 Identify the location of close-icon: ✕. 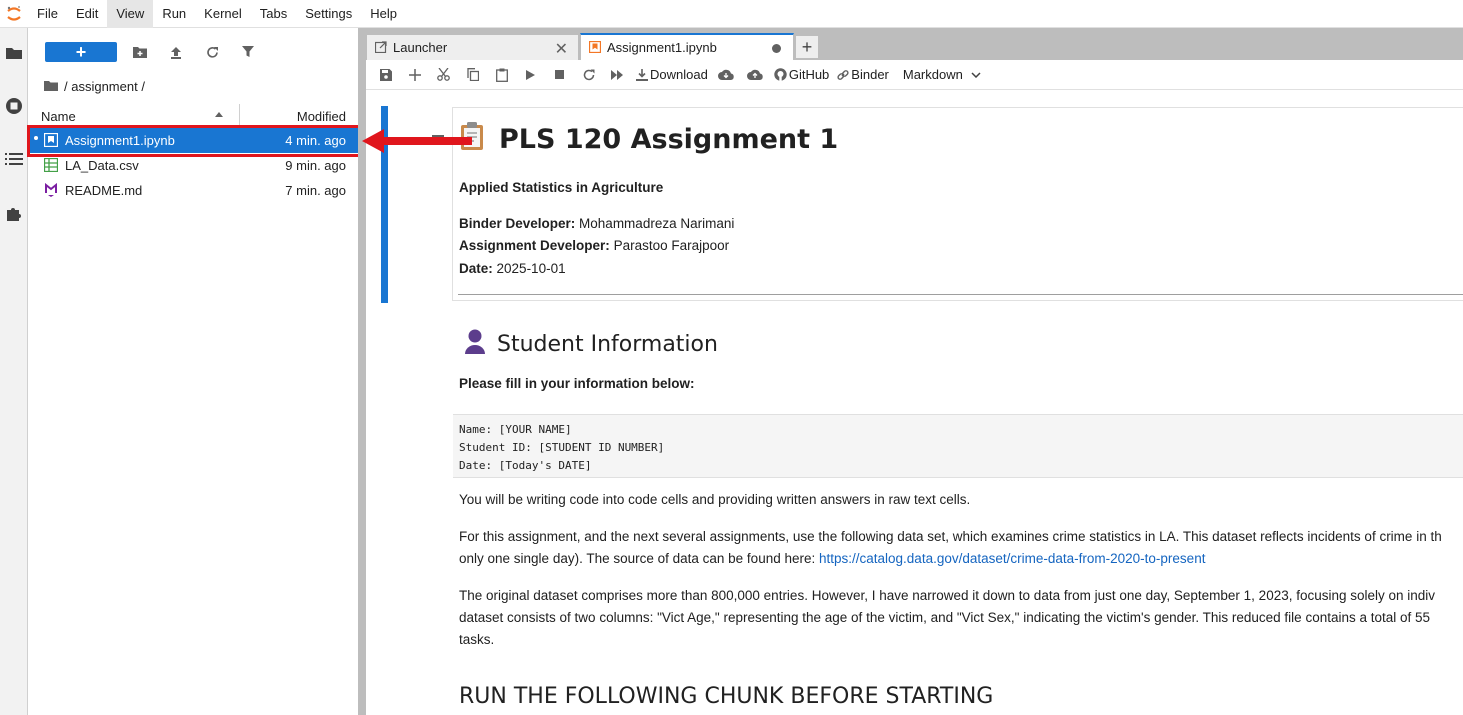
(561, 49).